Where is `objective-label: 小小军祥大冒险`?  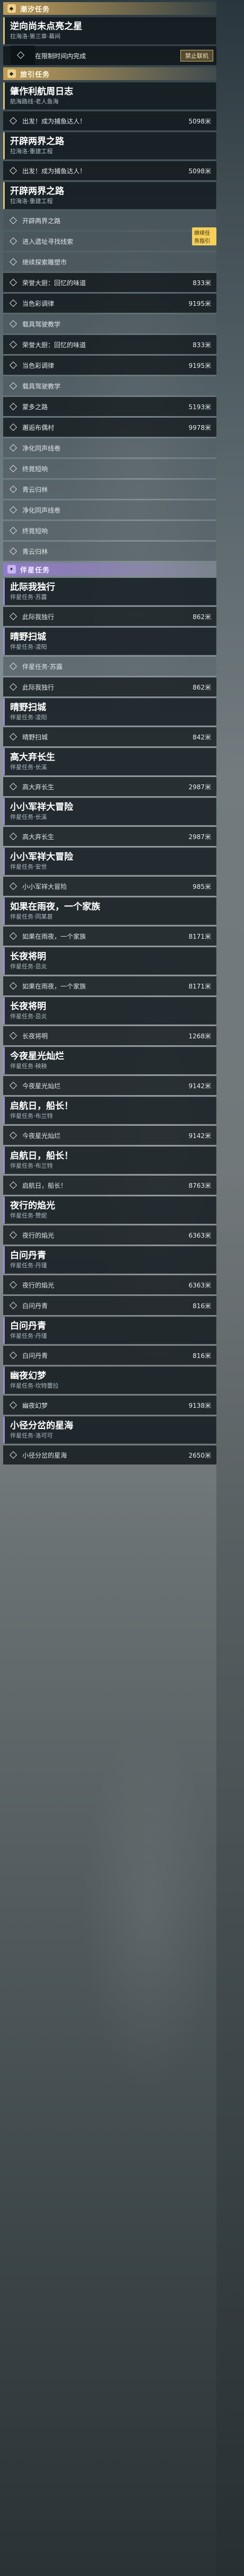
objective-label: 小小军祥大冒险 is located at coordinates (45, 886).